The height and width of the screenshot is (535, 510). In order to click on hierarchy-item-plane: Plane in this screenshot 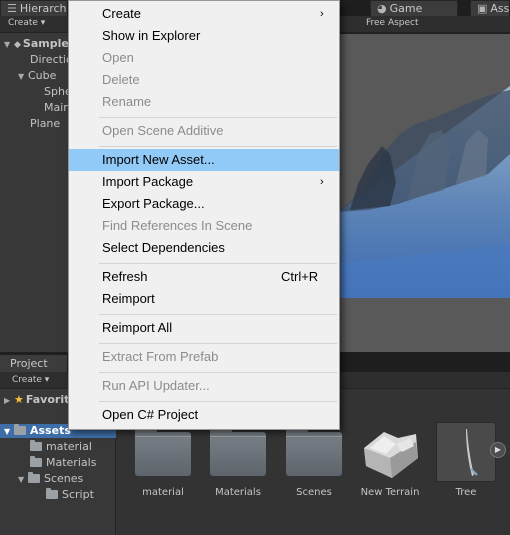, I will do `click(45, 124)`.